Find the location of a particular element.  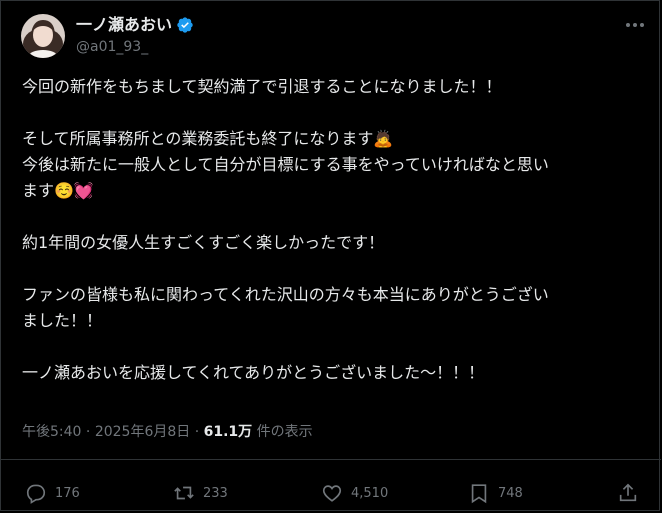

bookmark-icon is located at coordinates (479, 494).